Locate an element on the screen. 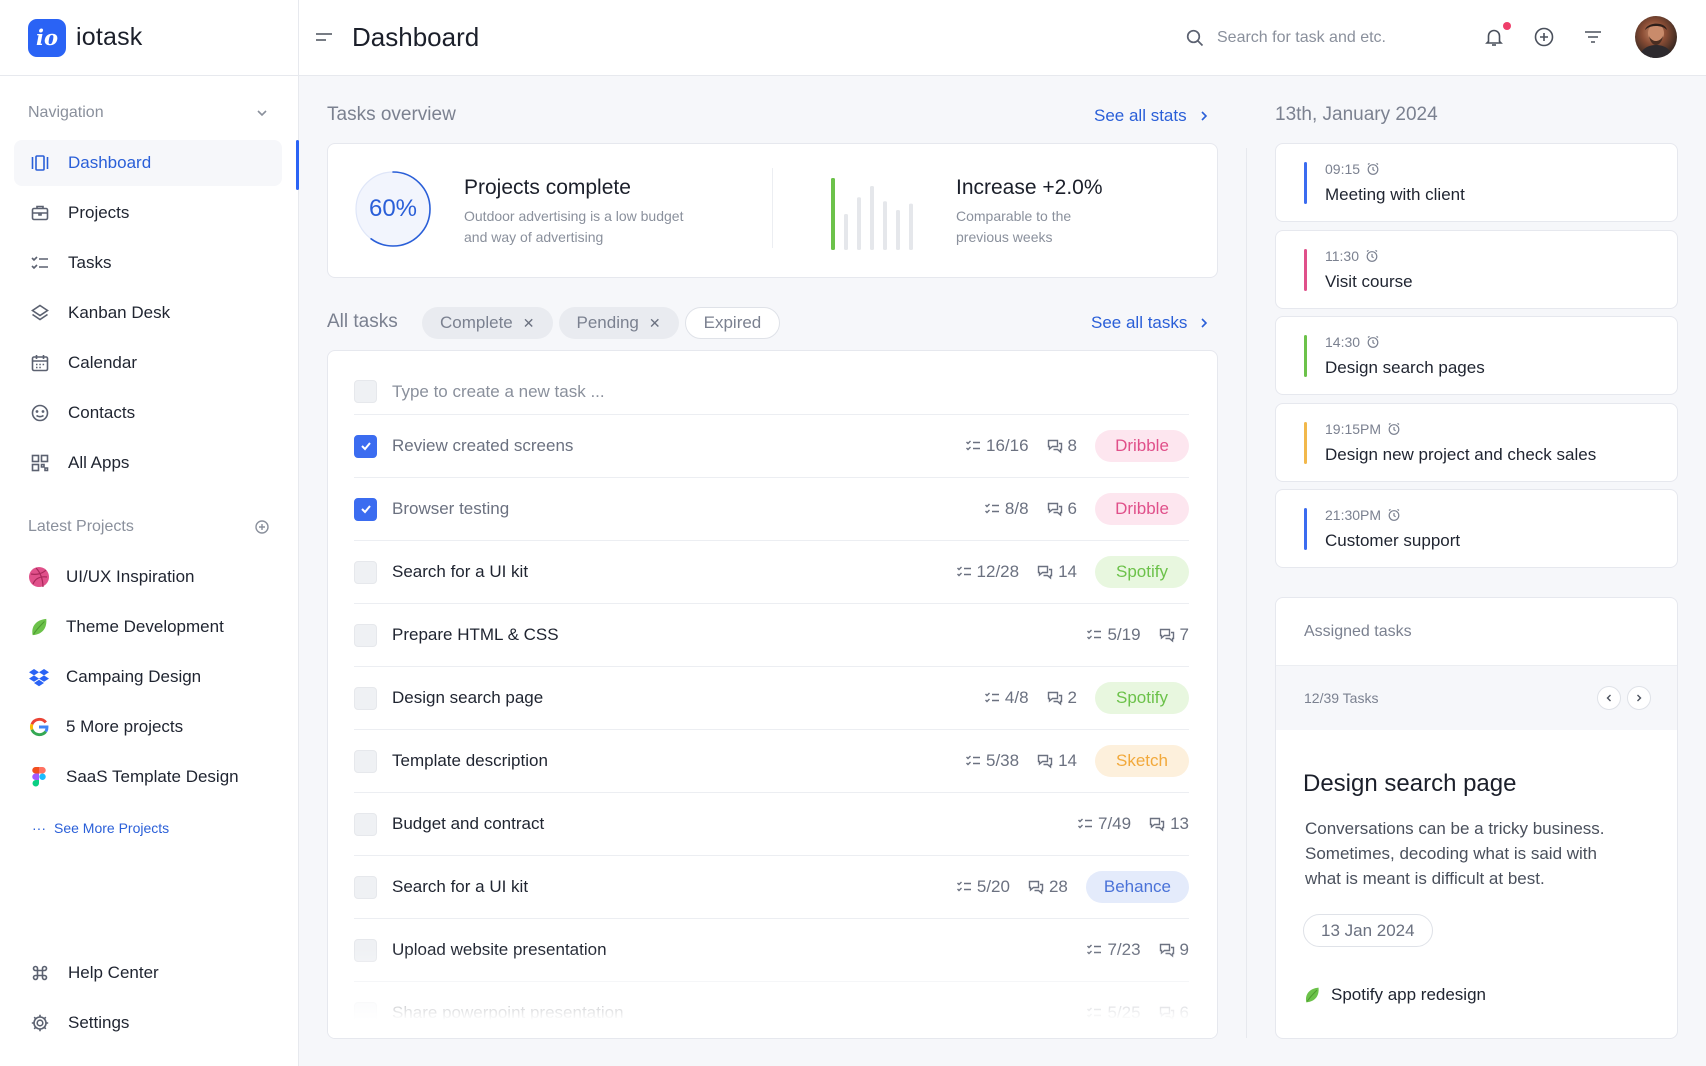 The width and height of the screenshot is (1706, 1066). filter-chip-expired: Expired is located at coordinates (732, 323).